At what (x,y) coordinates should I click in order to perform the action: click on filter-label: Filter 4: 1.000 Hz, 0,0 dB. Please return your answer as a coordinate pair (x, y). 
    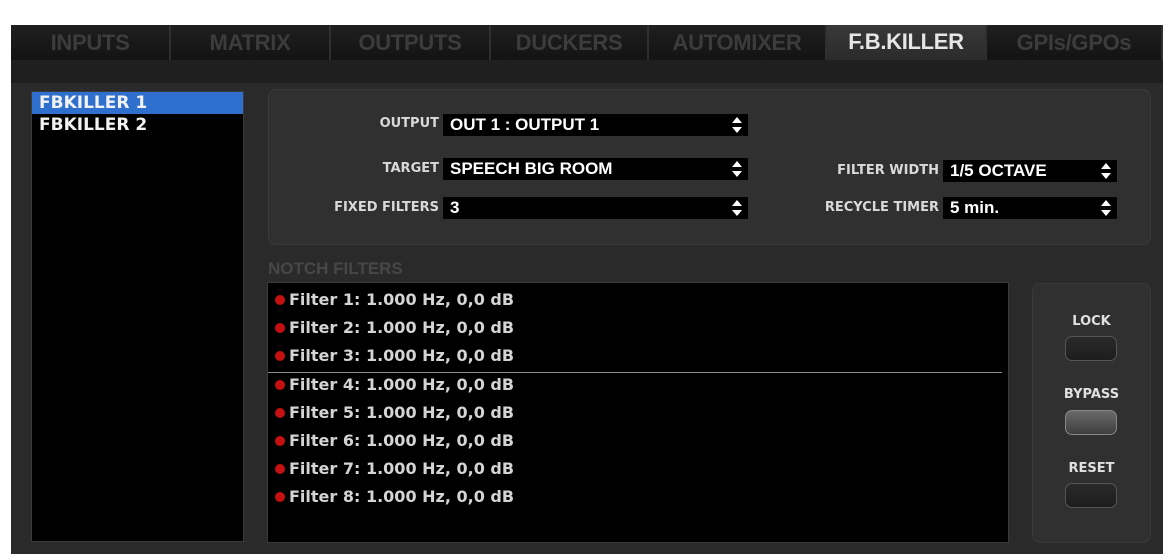
    Looking at the image, I should click on (402, 384).